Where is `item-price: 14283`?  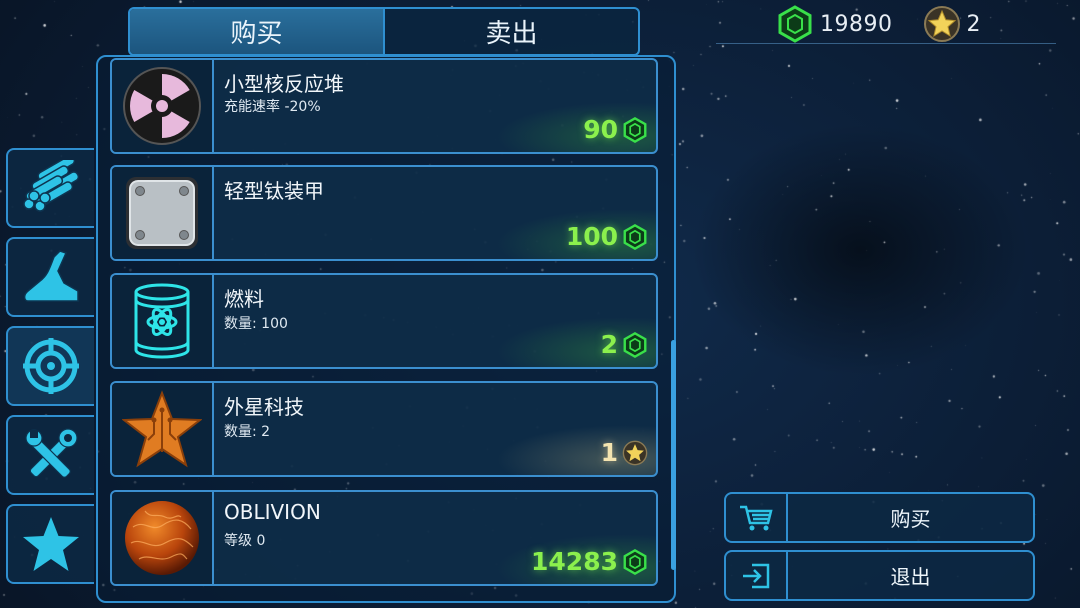
item-price: 14283 is located at coordinates (589, 561).